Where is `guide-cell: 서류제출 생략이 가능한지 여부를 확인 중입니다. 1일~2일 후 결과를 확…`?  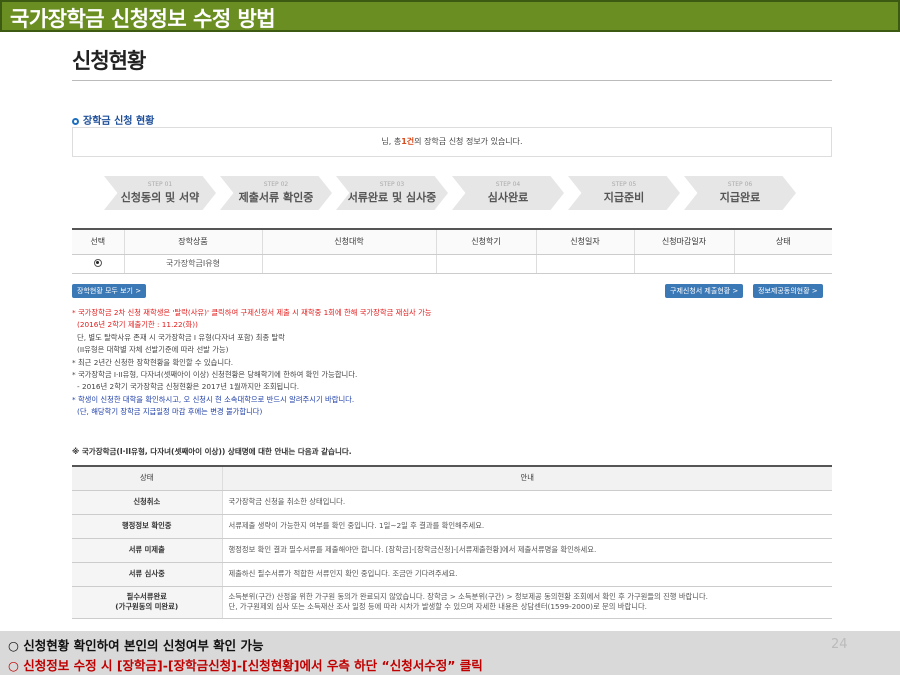
guide-cell: 서류제출 생략이 가능한지 여부를 확인 중입니다. 1일~2일 후 결과를 확… is located at coordinates (526, 526).